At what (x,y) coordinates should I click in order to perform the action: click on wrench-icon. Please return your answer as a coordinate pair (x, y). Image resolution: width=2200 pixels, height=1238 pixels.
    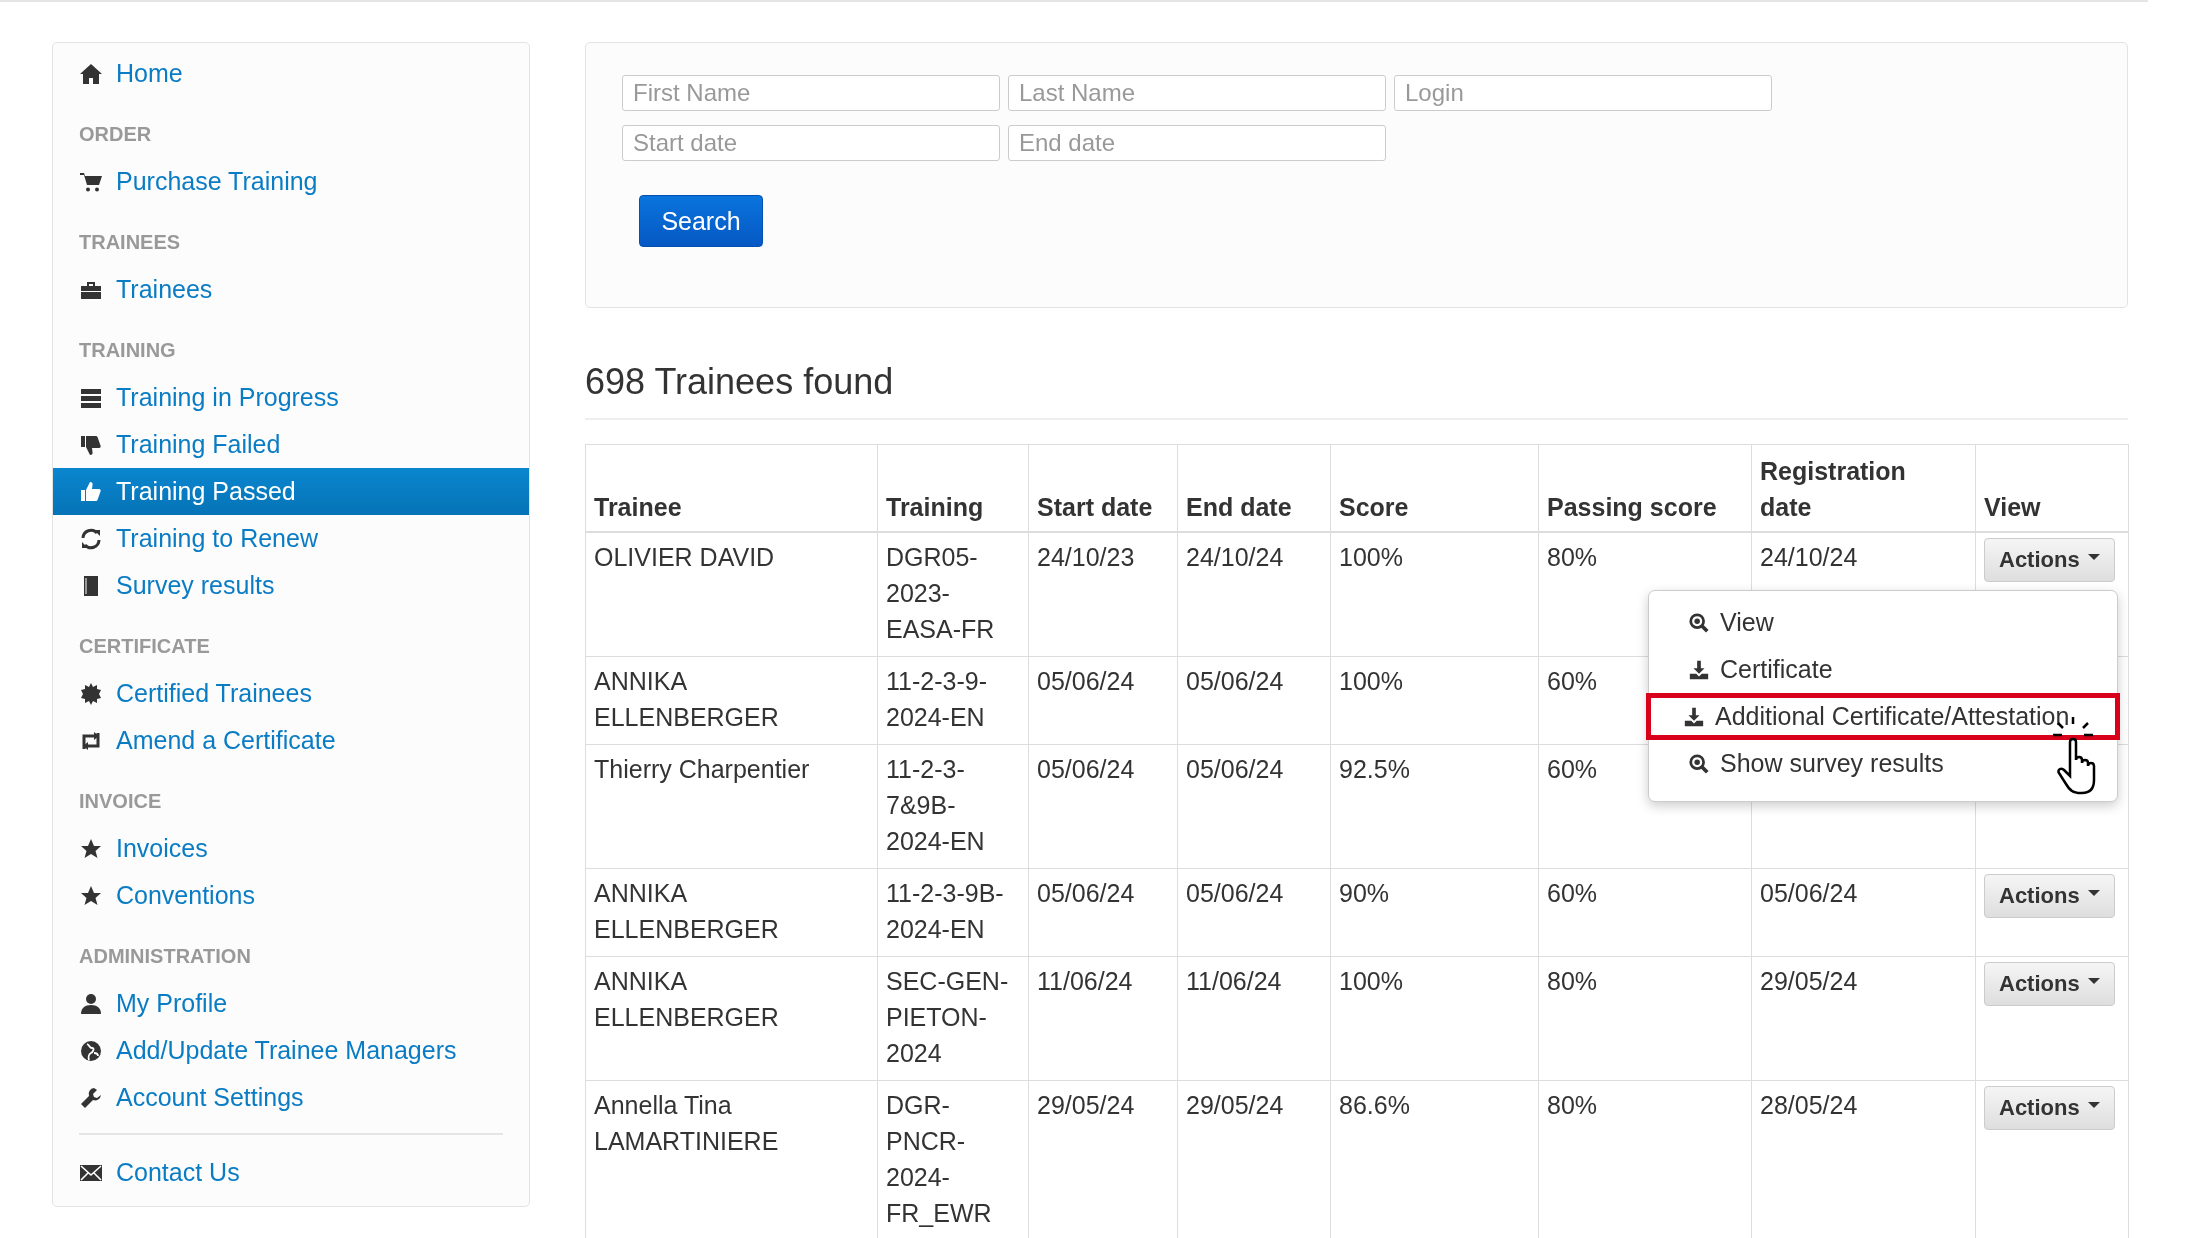
    Looking at the image, I should click on (91, 1097).